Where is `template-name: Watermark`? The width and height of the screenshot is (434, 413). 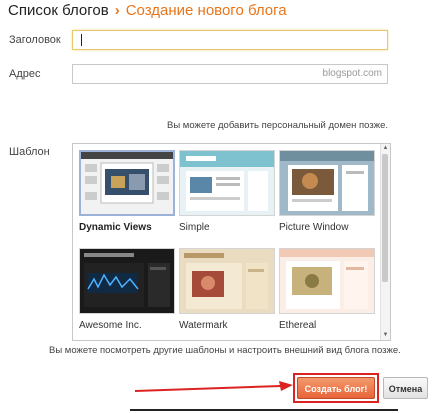 template-name: Watermark is located at coordinates (203, 325).